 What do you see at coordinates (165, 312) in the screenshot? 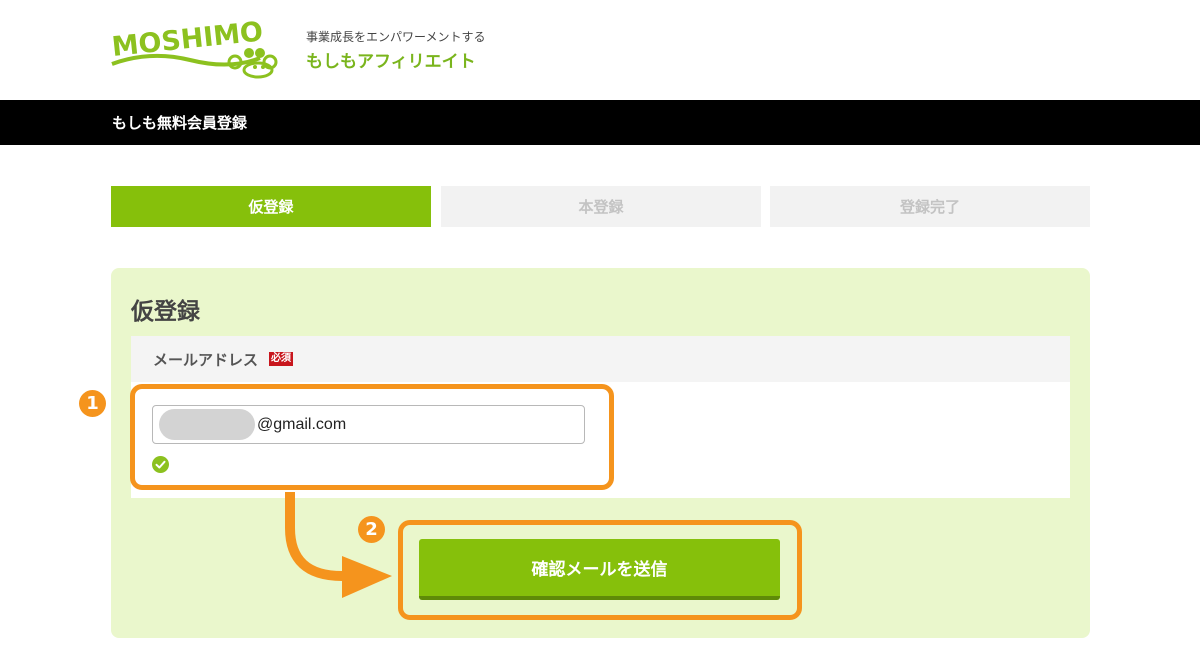
I see `form-title: 仮登録` at bounding box center [165, 312].